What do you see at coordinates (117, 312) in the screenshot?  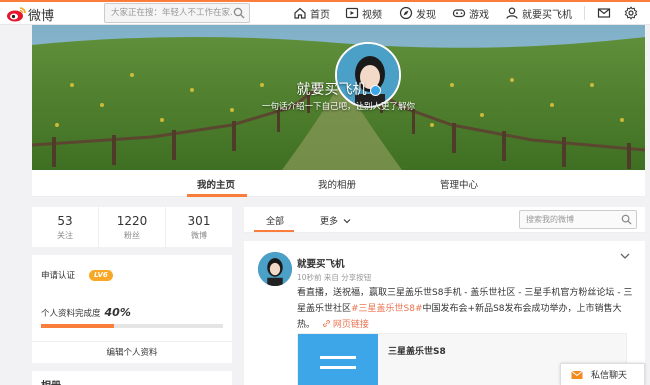 I see `completion-percent: 40%` at bounding box center [117, 312].